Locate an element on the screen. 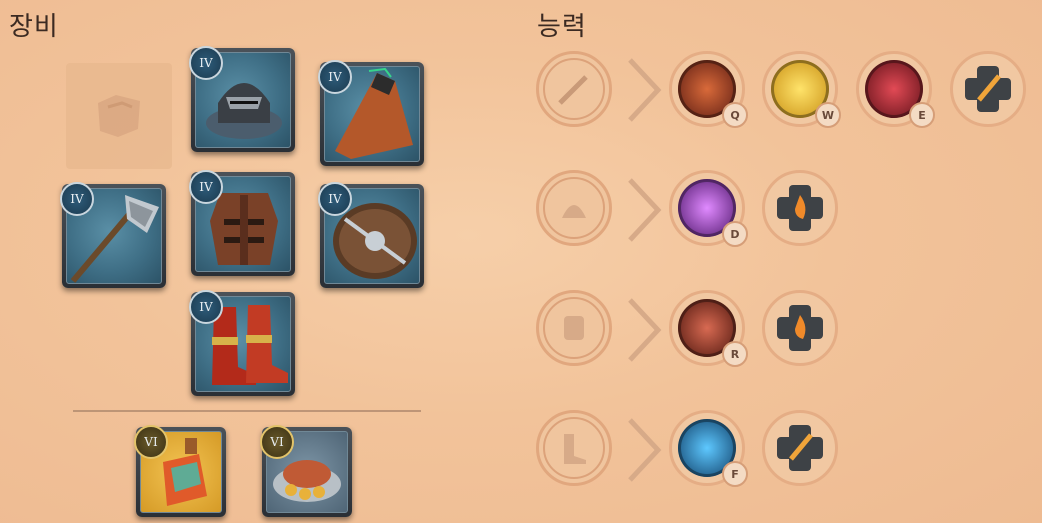  ability-q: Q is located at coordinates (708, 89).